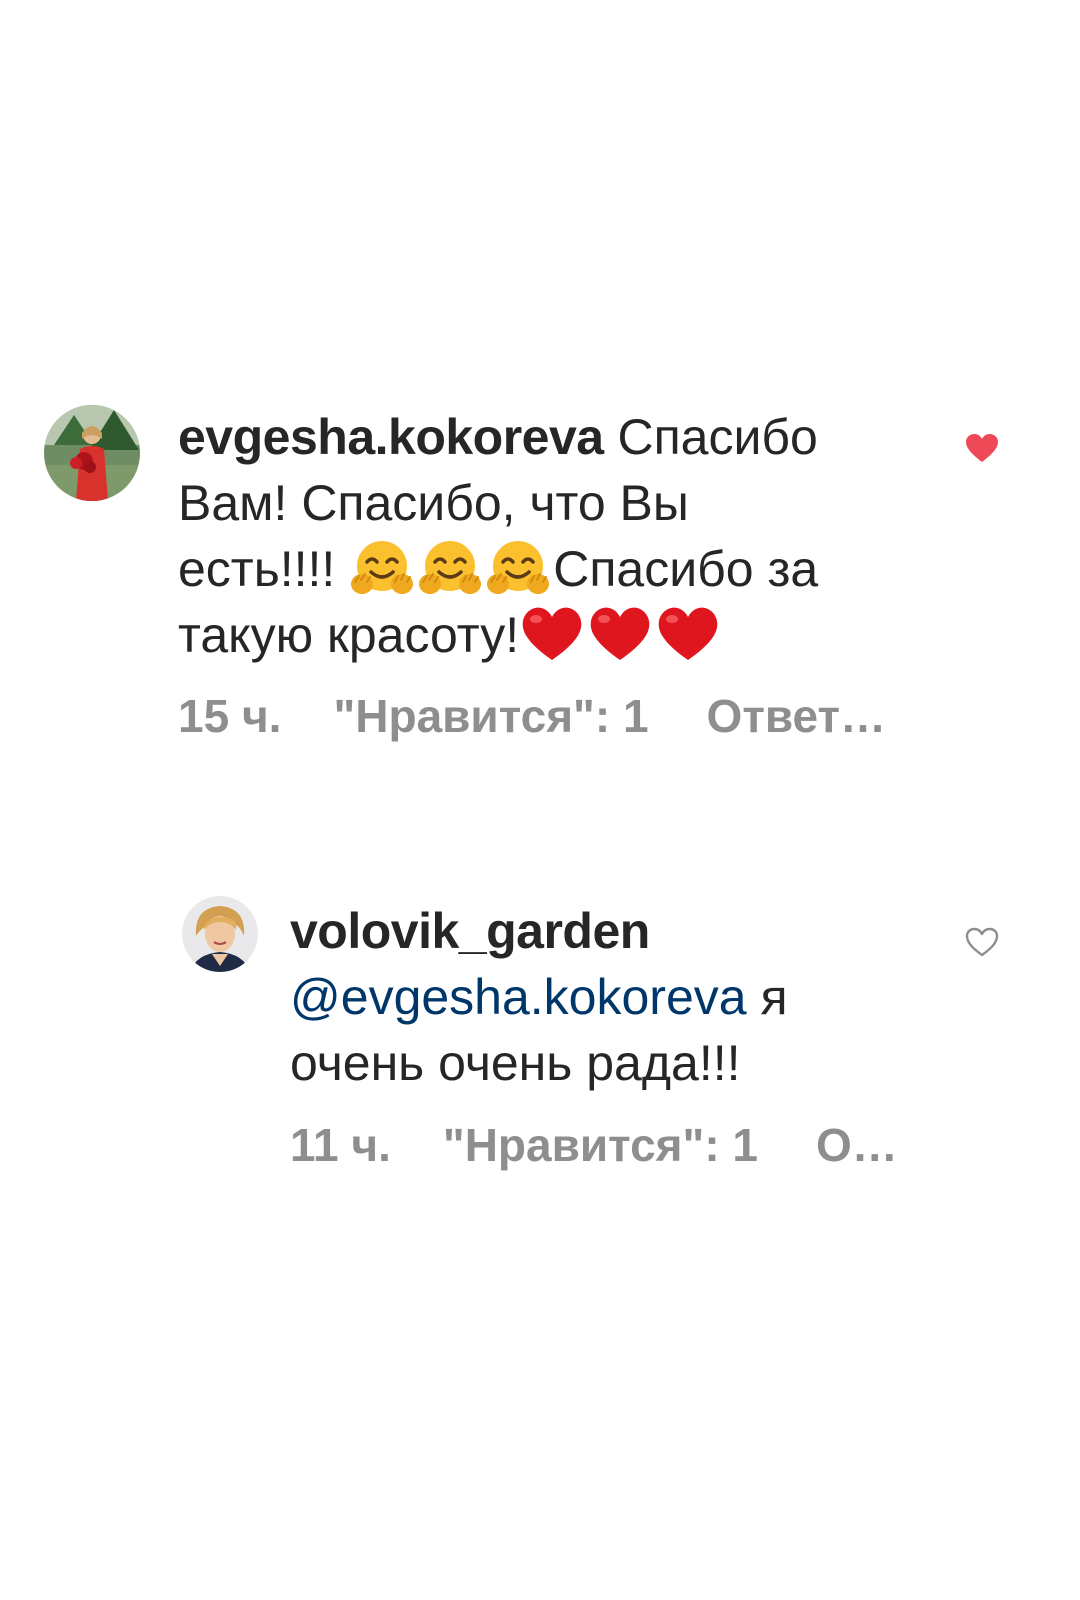  I want to click on comment-text-line3: очень очень рада!!!, so click(515, 1063).